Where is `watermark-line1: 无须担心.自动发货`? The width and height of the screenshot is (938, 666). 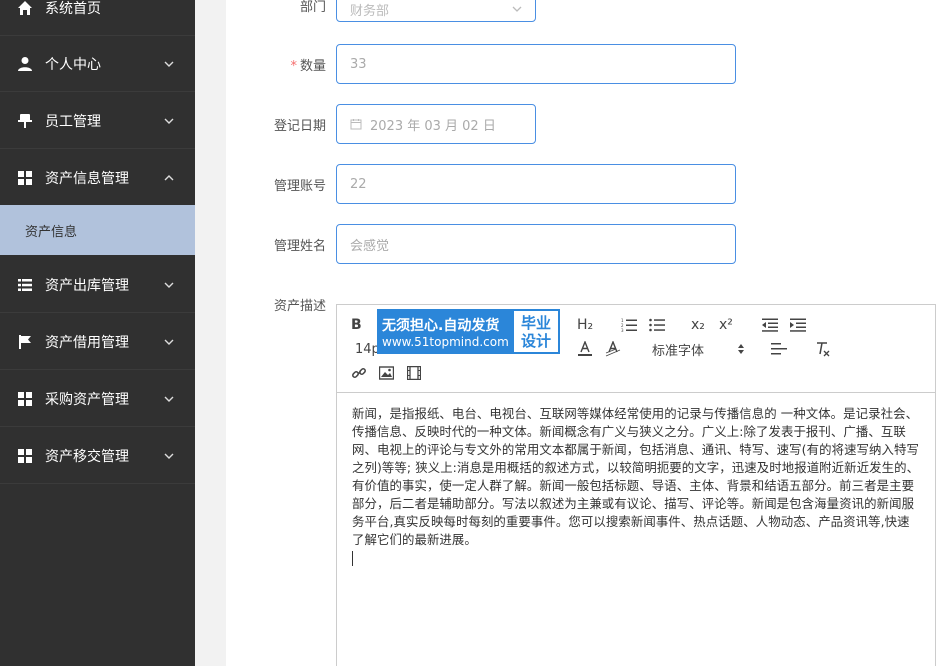 watermark-line1: 无须担心.自动发货 is located at coordinates (441, 325).